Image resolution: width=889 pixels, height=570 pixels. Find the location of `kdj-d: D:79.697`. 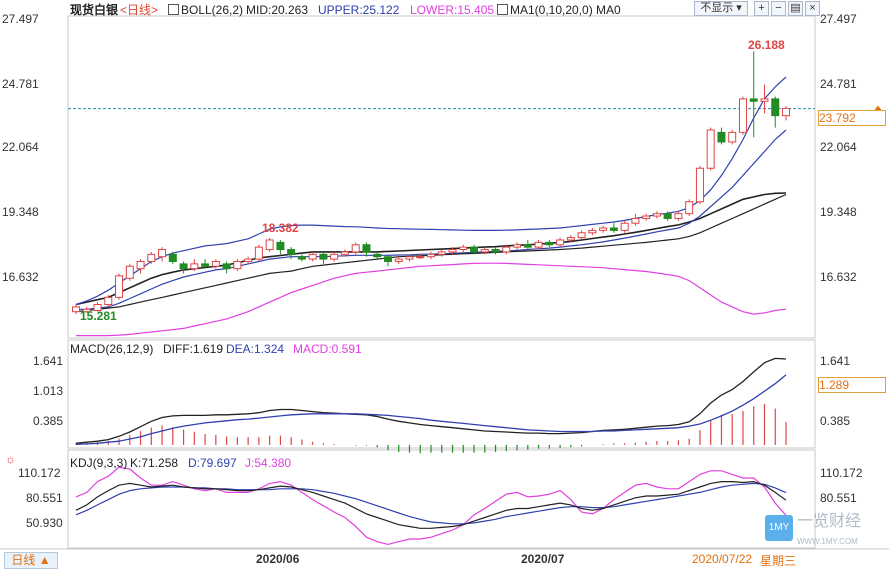

kdj-d: D:79.697 is located at coordinates (212, 463).